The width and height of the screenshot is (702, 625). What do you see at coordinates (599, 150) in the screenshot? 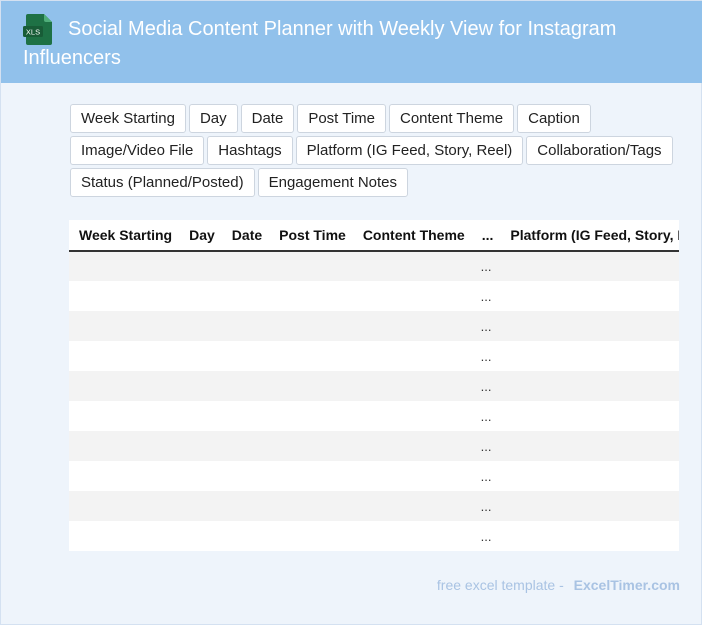
I see `field-chip: Collaboration/Tags` at bounding box center [599, 150].